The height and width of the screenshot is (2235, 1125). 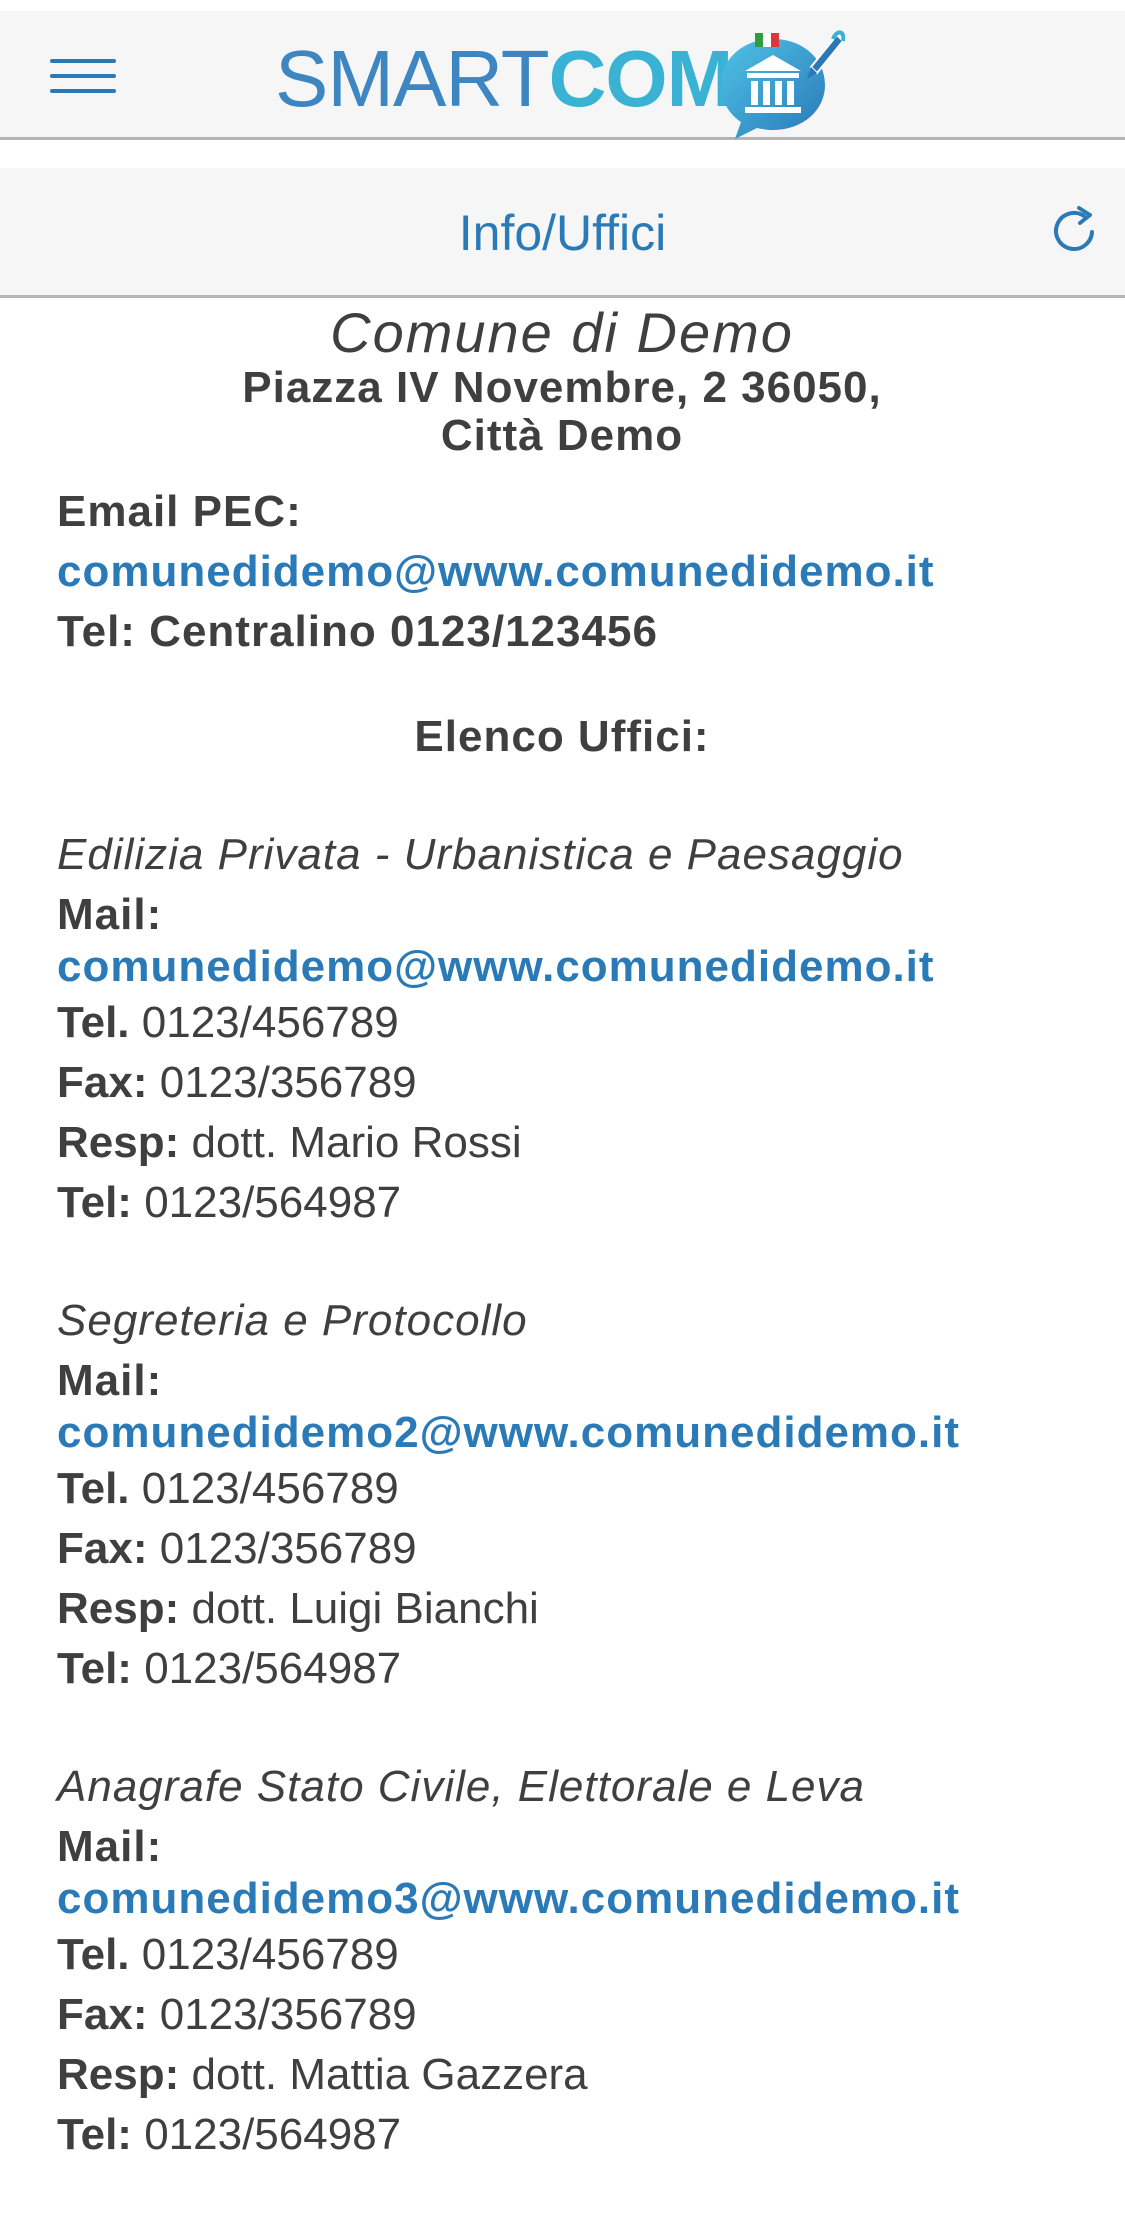 What do you see at coordinates (389, 2074) in the screenshot?
I see `office-resp-value: dott. Mattia Gazzera` at bounding box center [389, 2074].